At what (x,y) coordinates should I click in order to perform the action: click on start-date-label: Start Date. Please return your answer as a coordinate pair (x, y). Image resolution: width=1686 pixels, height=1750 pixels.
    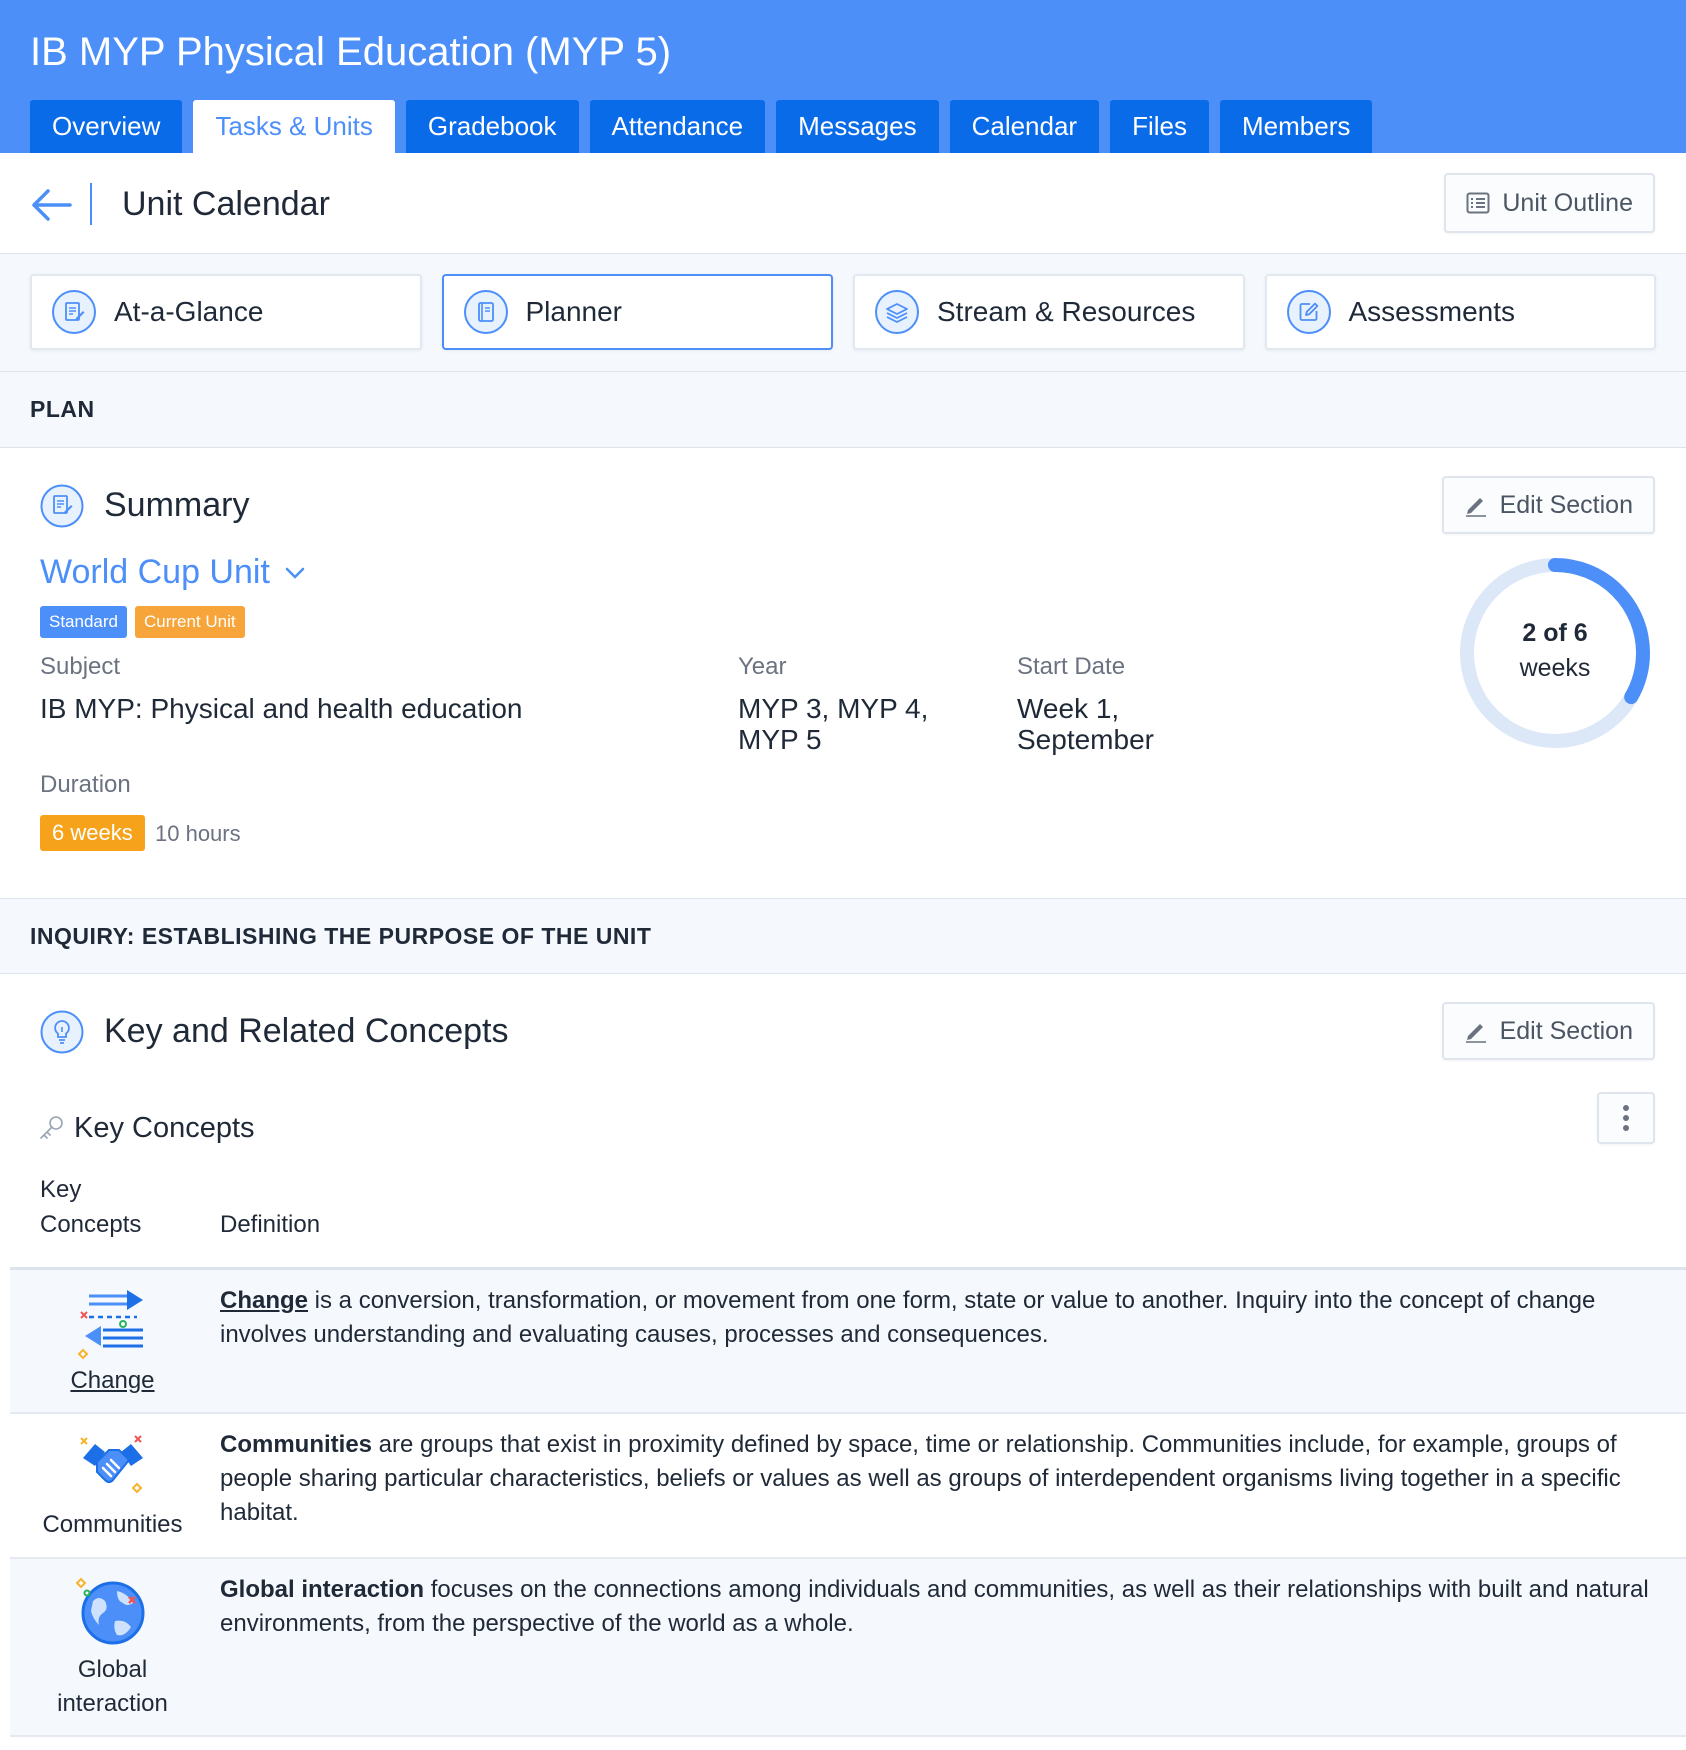
    Looking at the image, I should click on (1071, 666).